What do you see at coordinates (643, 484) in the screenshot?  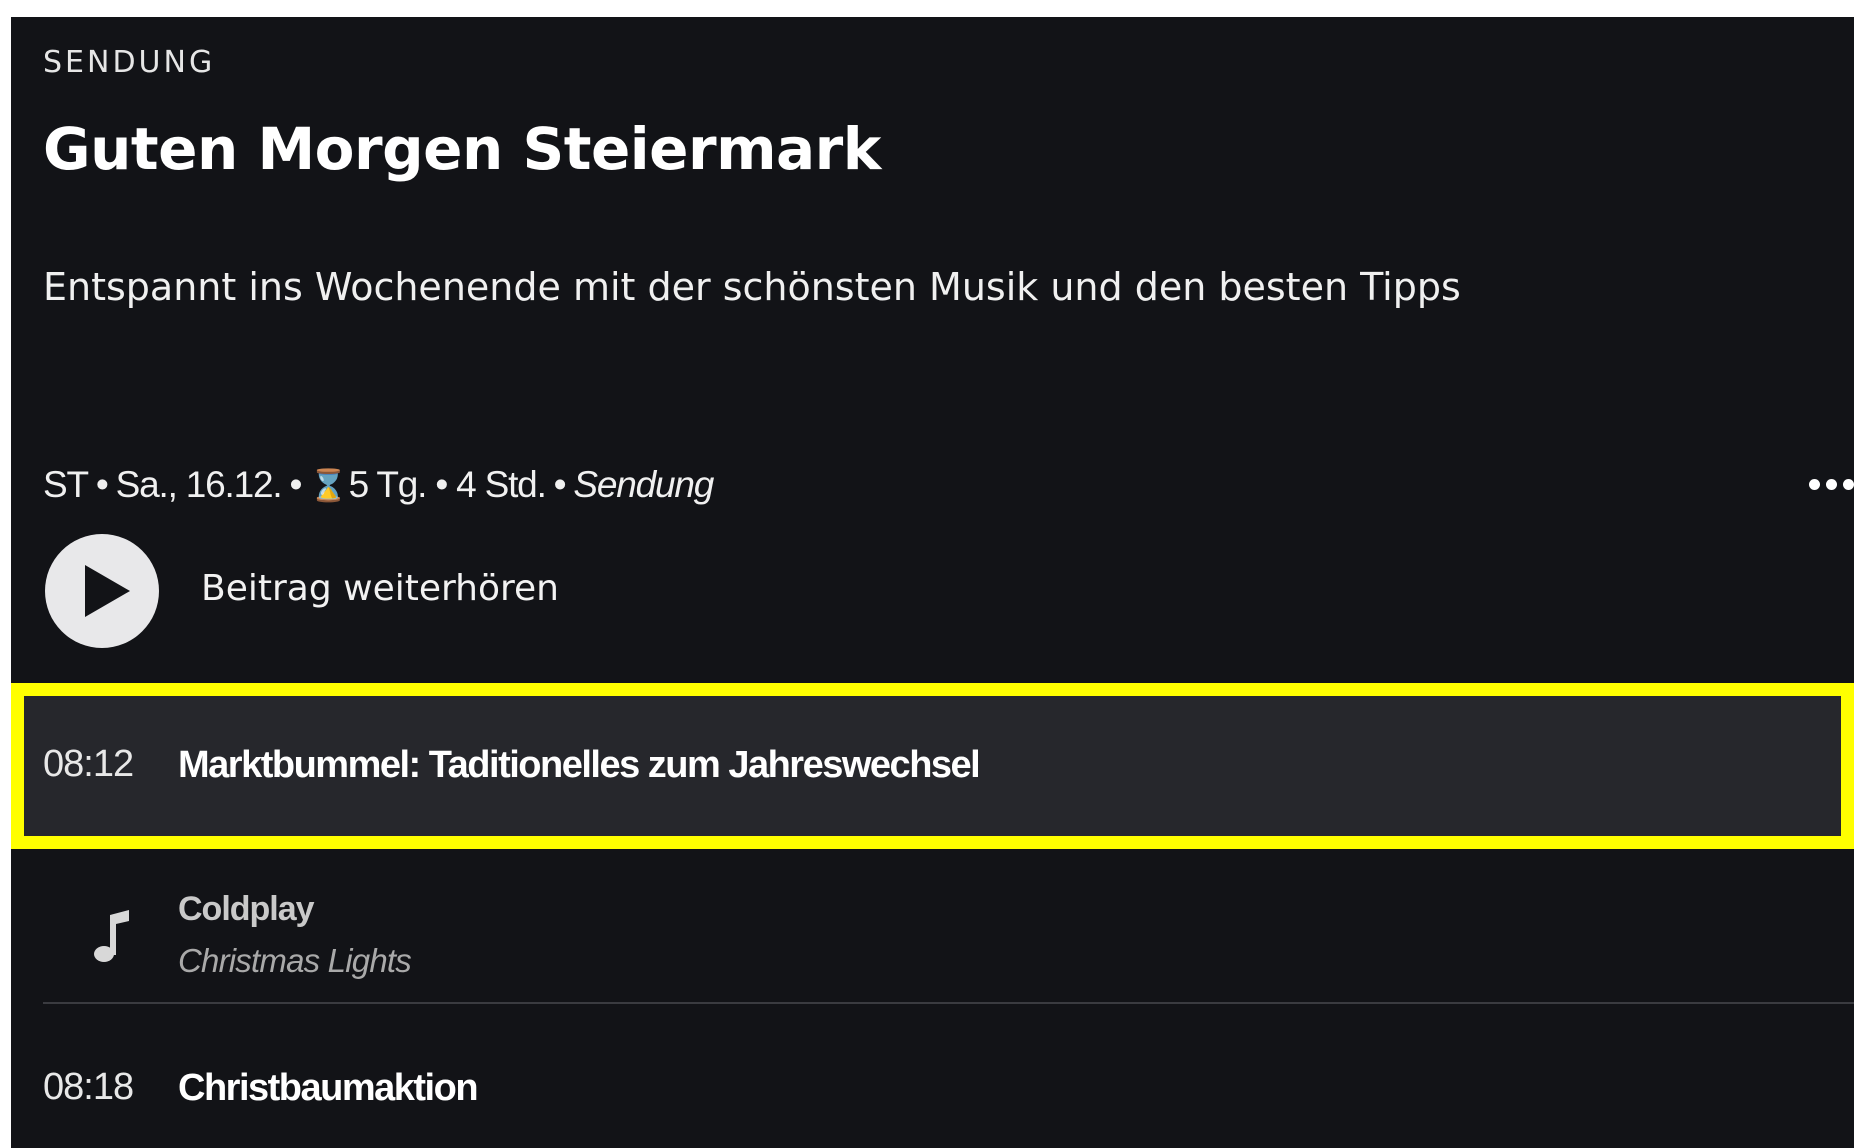 I see `content-type: Sendung` at bounding box center [643, 484].